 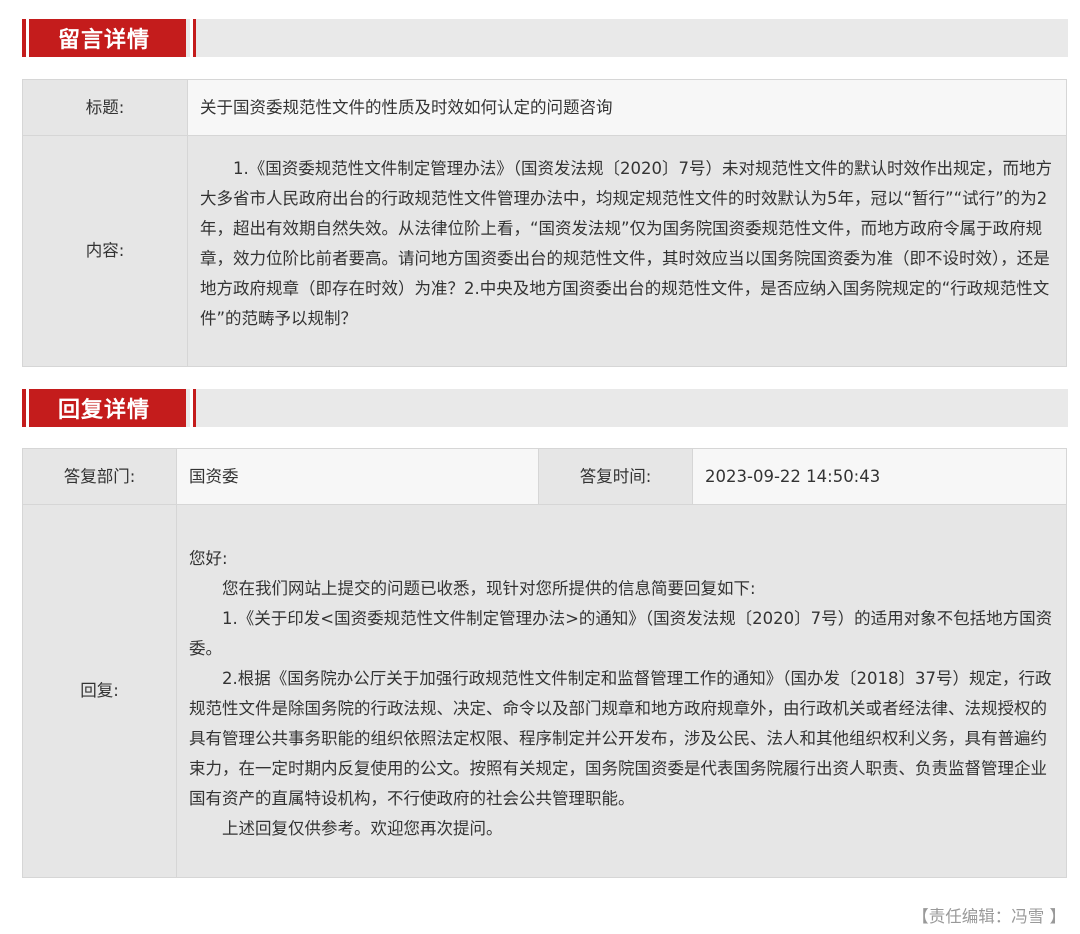 I want to click on reply-section-heading: 回复详情, so click(x=103, y=410).